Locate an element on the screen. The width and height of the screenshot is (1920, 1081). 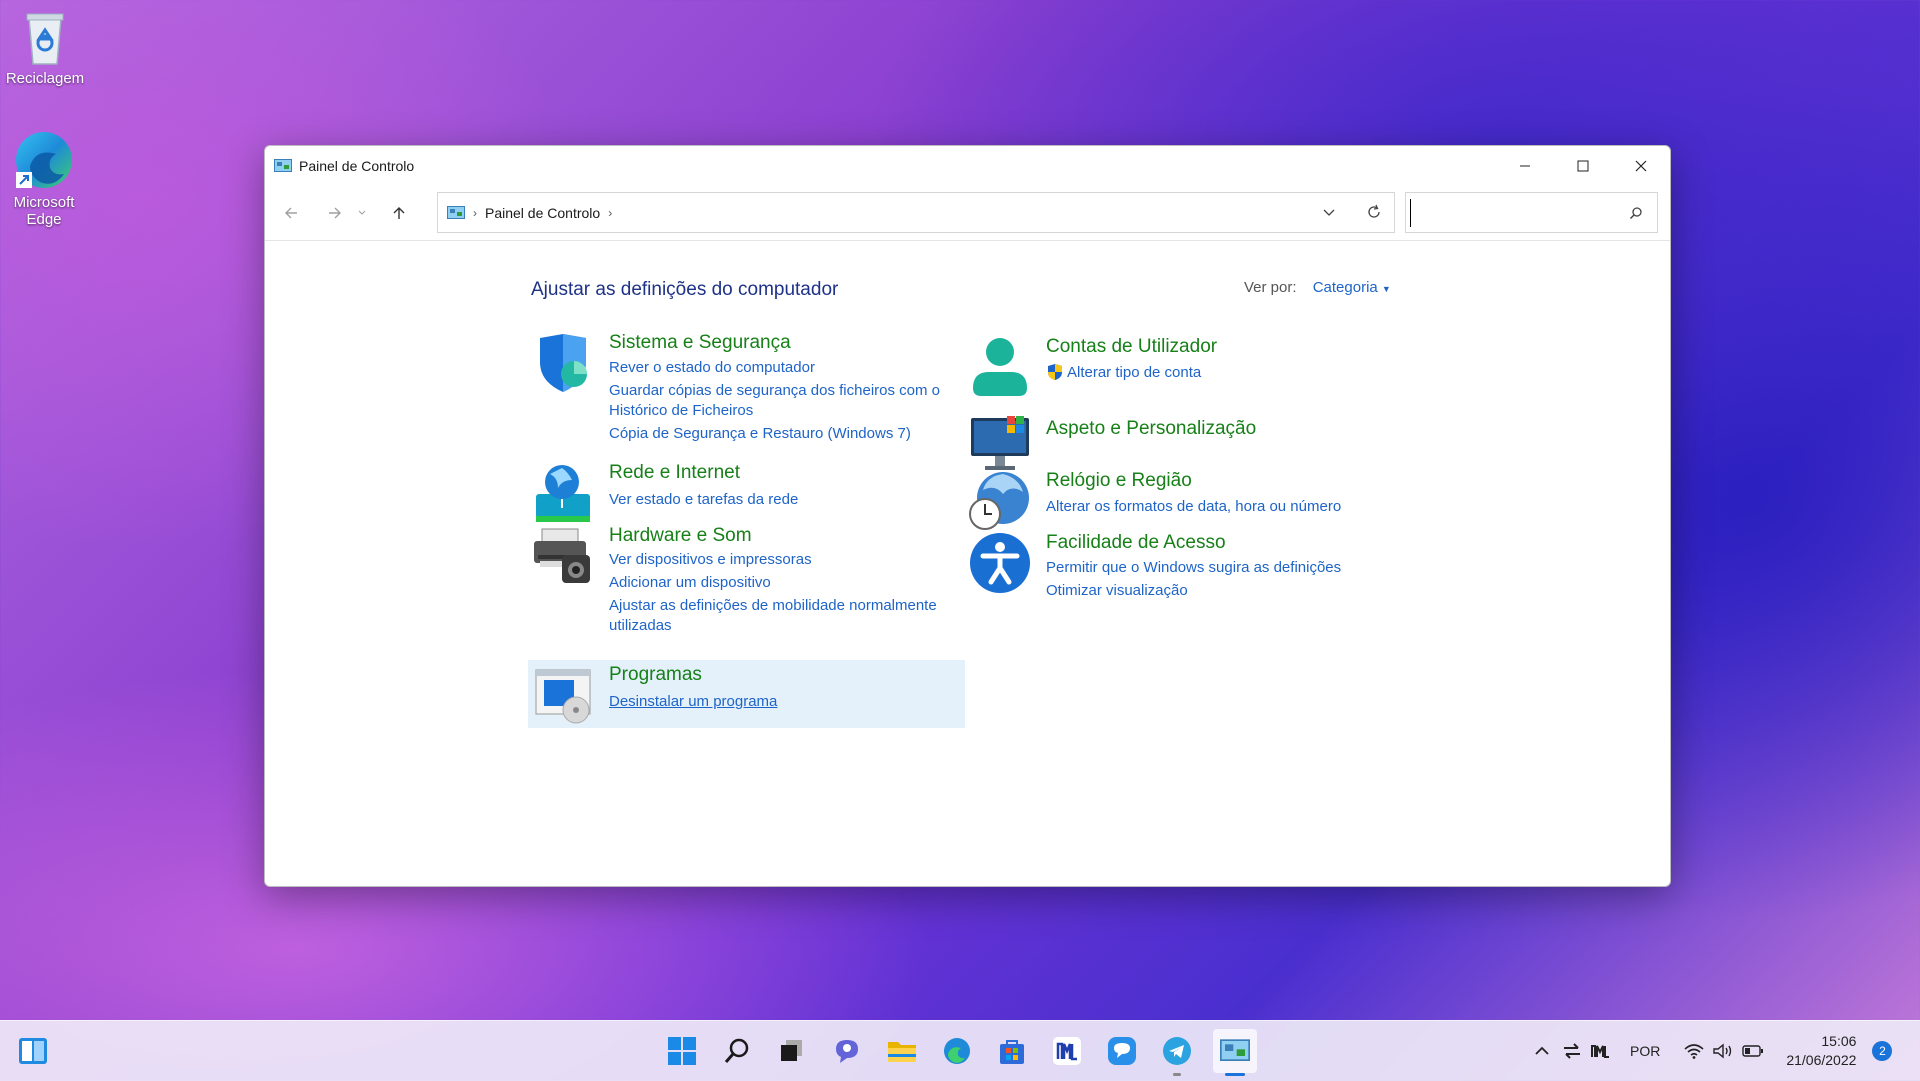
recent-locations-button is located at coordinates (362, 213).